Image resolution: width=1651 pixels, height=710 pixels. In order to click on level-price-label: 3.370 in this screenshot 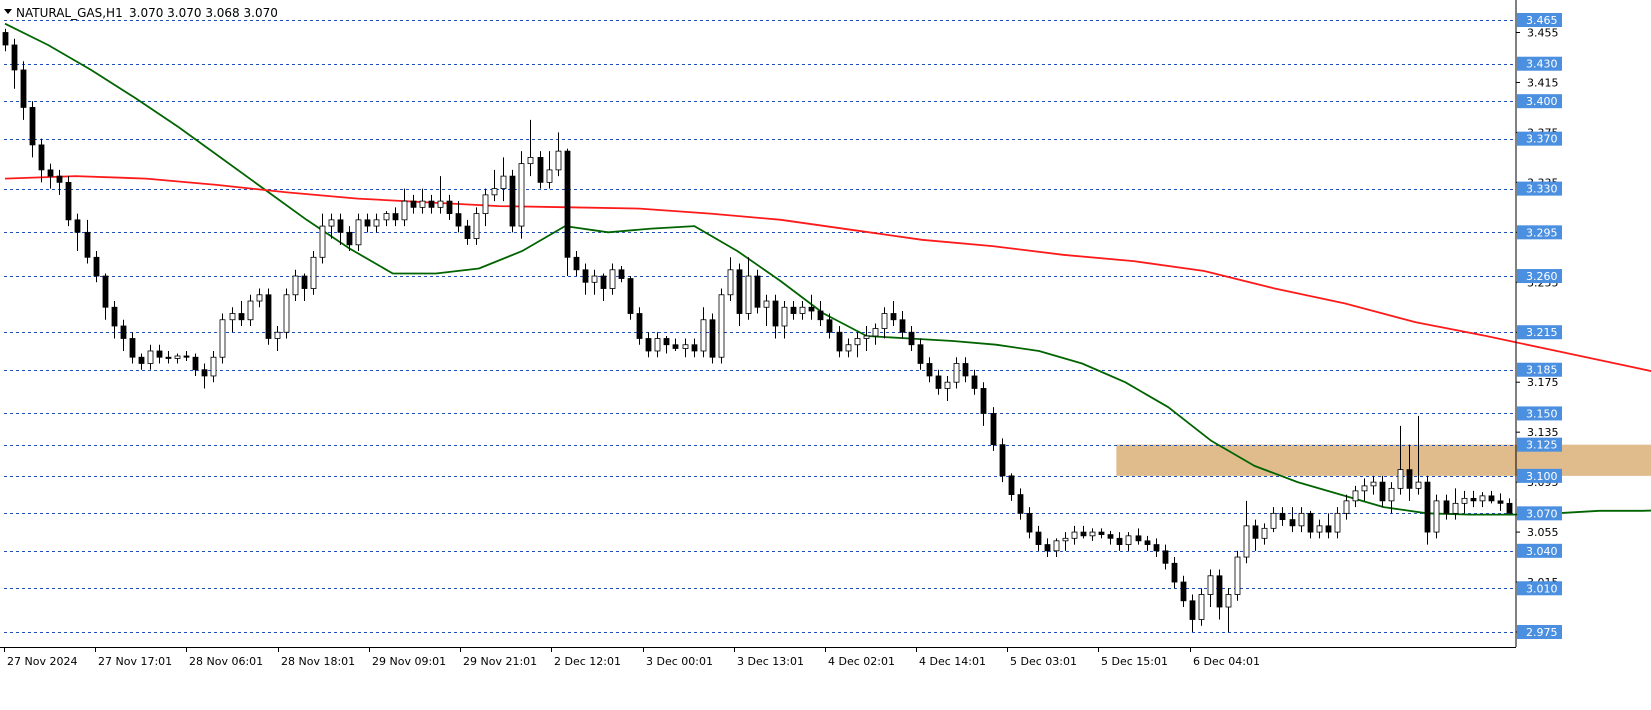, I will do `click(1542, 139)`.